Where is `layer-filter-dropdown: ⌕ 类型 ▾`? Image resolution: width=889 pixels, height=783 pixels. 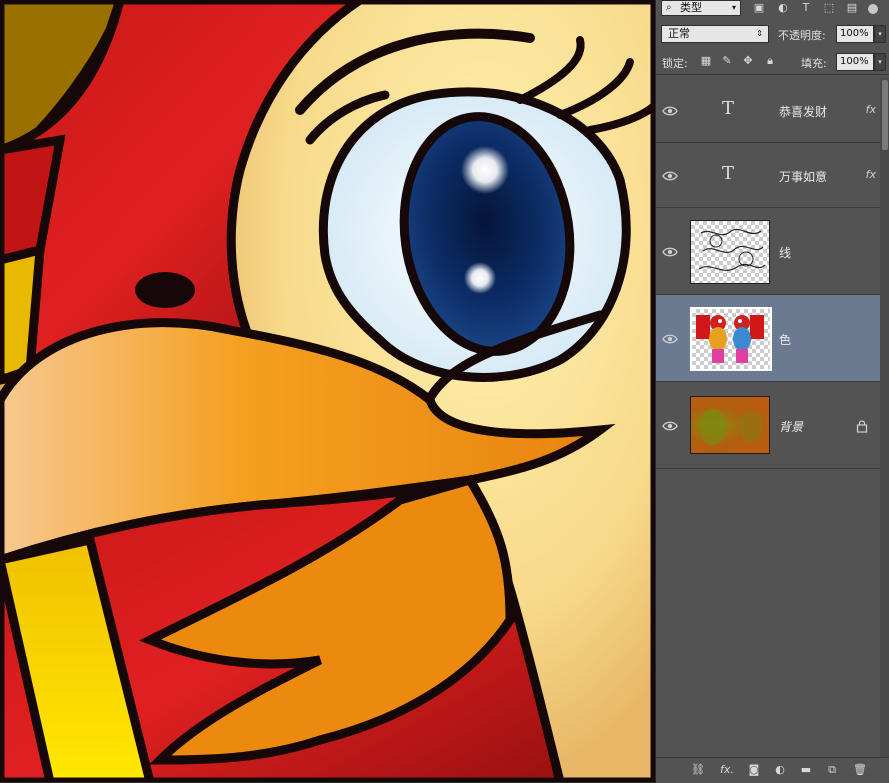
layer-filter-dropdown: ⌕ 类型 ▾ is located at coordinates (701, 8).